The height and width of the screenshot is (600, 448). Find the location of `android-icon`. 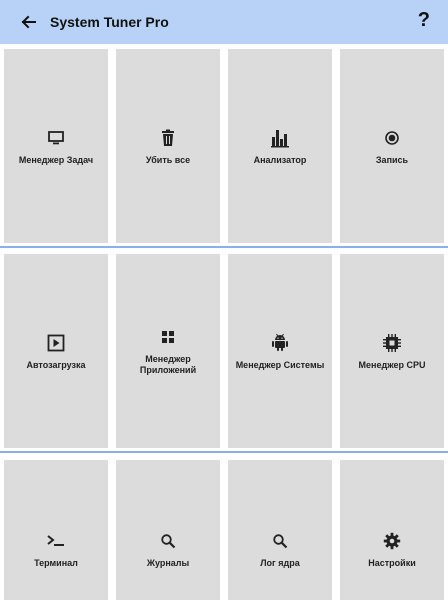

android-icon is located at coordinates (280, 343).